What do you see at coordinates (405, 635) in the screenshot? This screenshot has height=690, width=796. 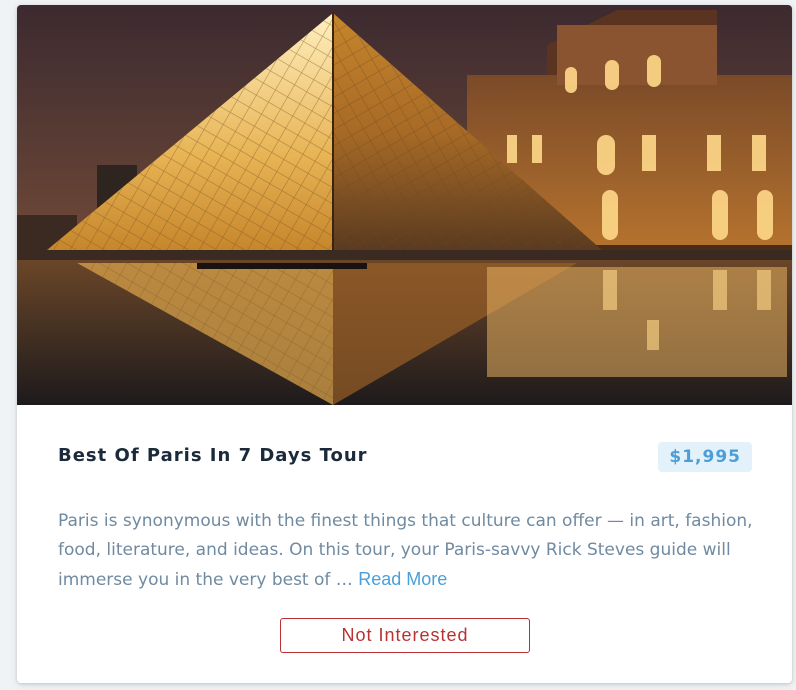 I see `not-interested-button: Not Interested` at bounding box center [405, 635].